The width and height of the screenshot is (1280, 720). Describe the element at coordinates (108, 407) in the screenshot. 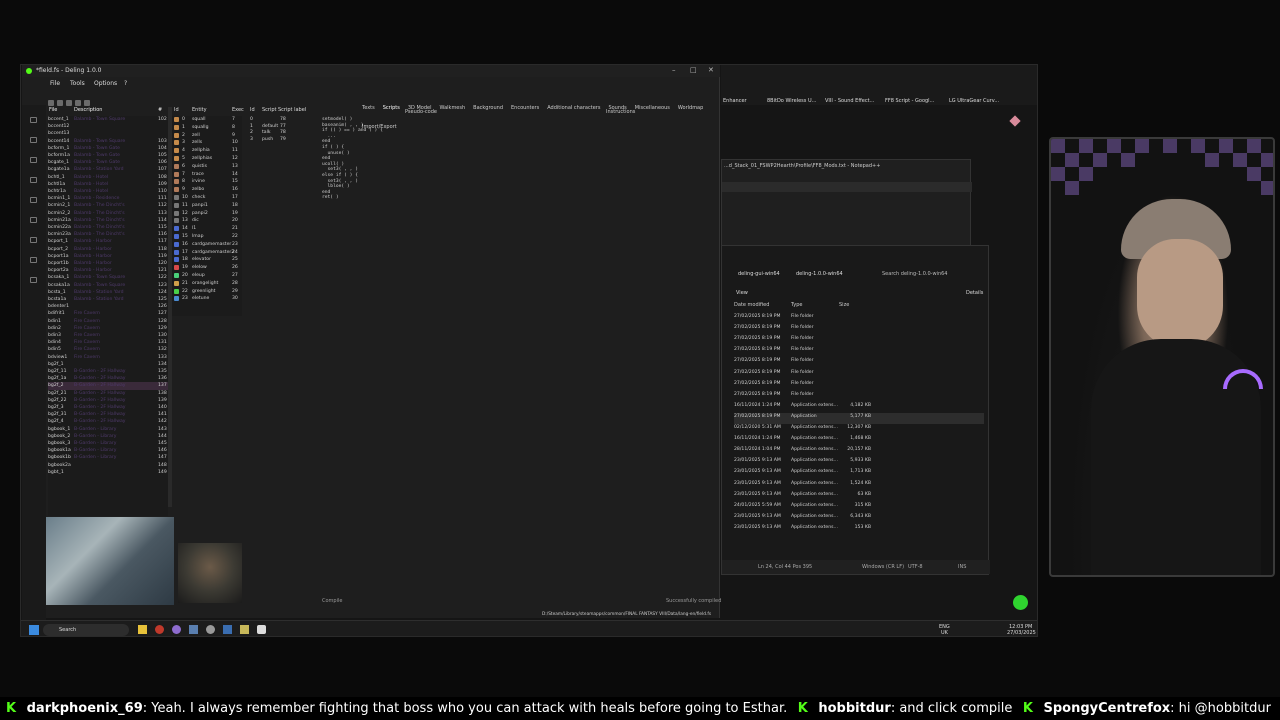

I see `field-list-row: bg2f_3 B-Garden - 2F Hallway 140` at that location.